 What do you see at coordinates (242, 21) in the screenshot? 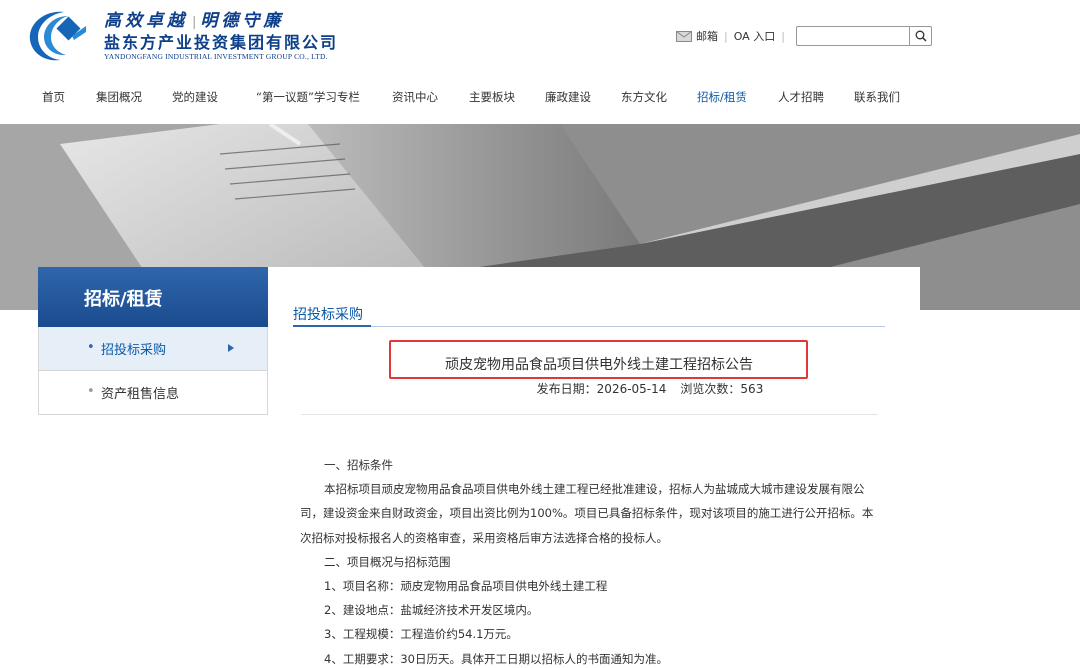
I see `slogan-right: 明德守廉` at bounding box center [242, 21].